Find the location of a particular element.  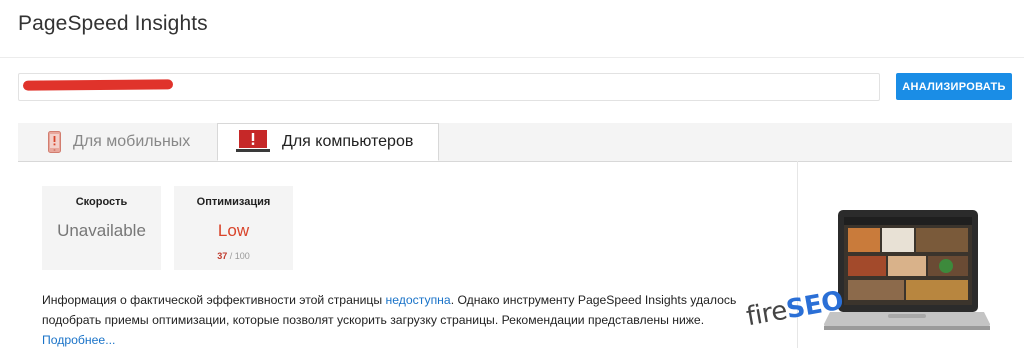

tab-desktop: Для компьютеров is located at coordinates (328, 142).